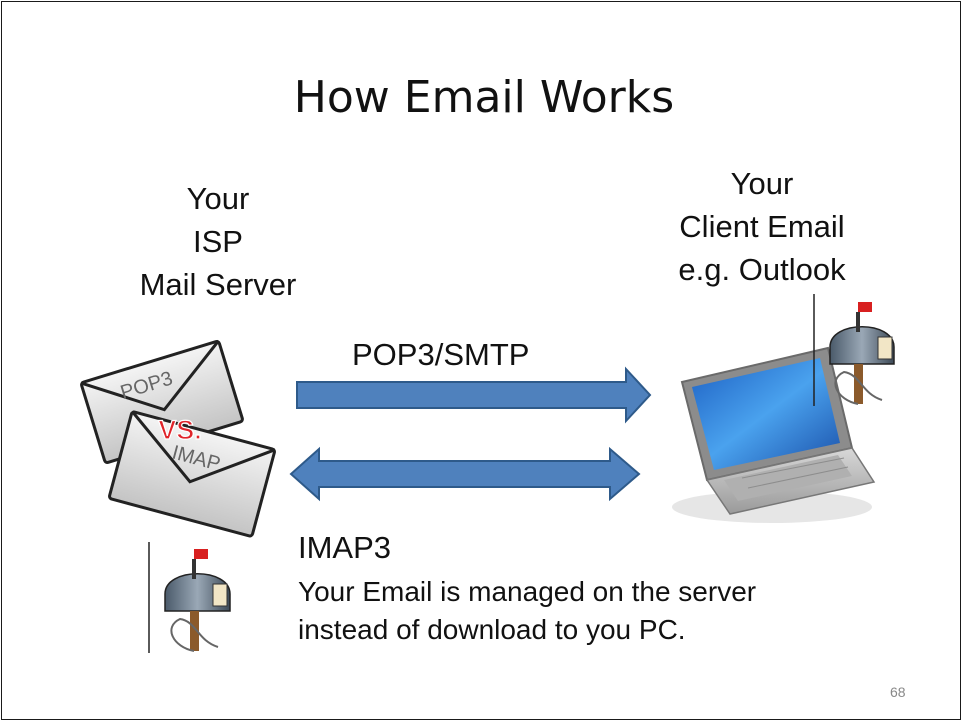 The height and width of the screenshot is (723, 964). I want to click on imap-heading: IMAP3, so click(345, 547).